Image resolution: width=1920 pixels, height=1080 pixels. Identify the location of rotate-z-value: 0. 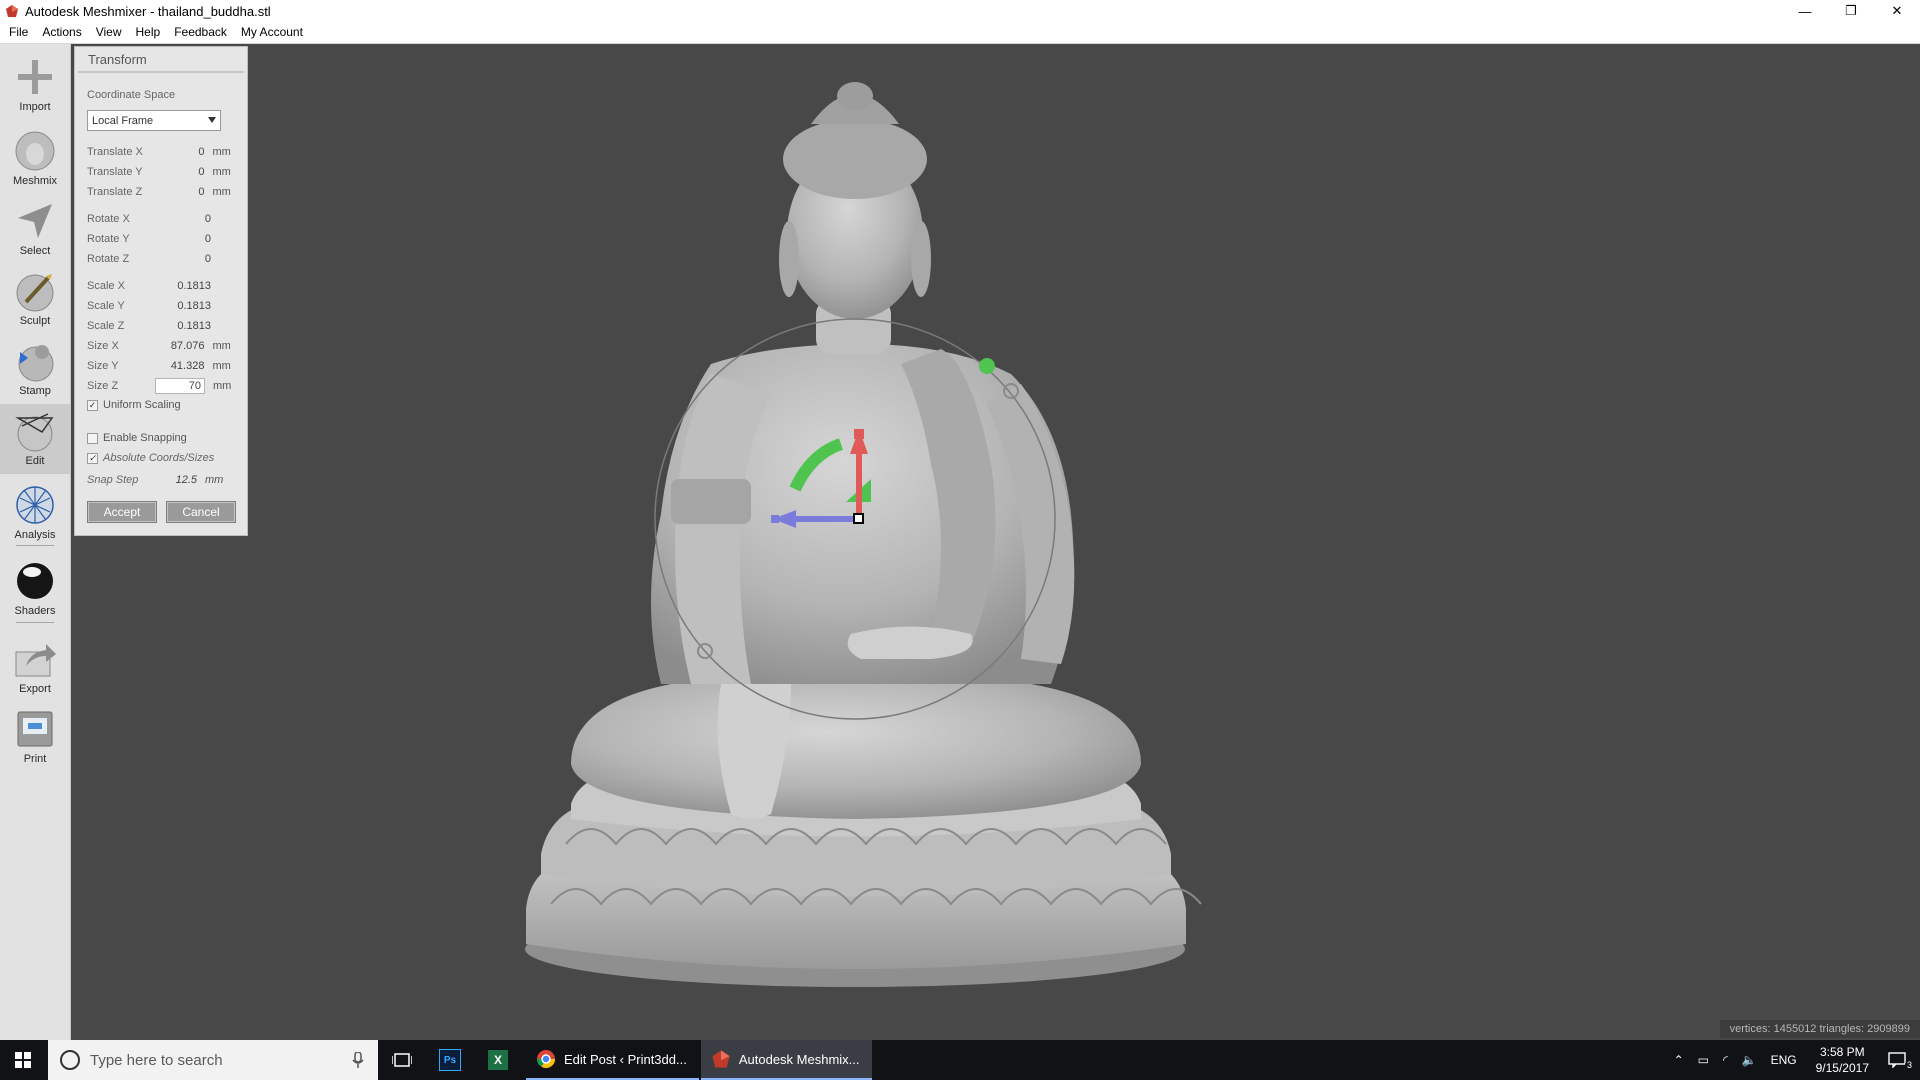
(181, 259).